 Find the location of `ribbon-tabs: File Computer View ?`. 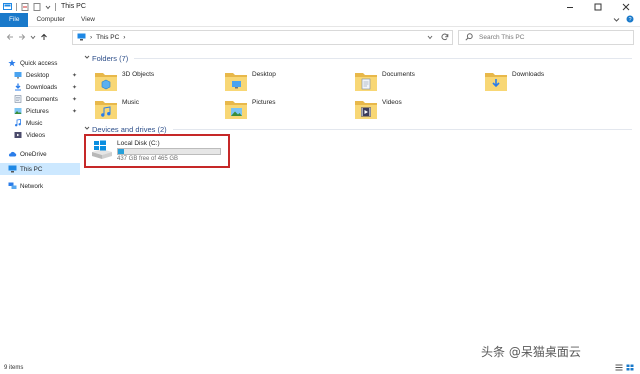

ribbon-tabs: File Computer View ? is located at coordinates (320, 19).